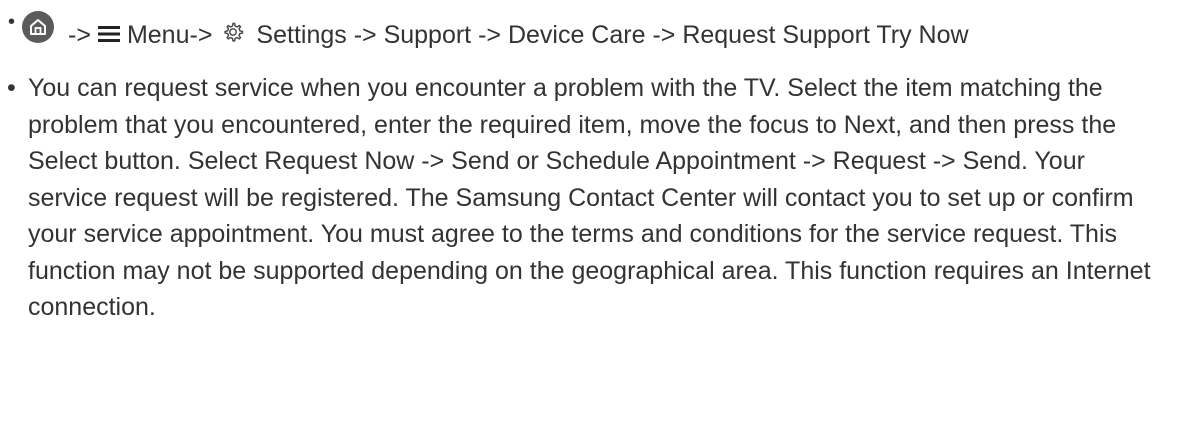 Image resolution: width=1177 pixels, height=439 pixels. Describe the element at coordinates (79, 34) in the screenshot. I see `arrow-text: ->` at that location.